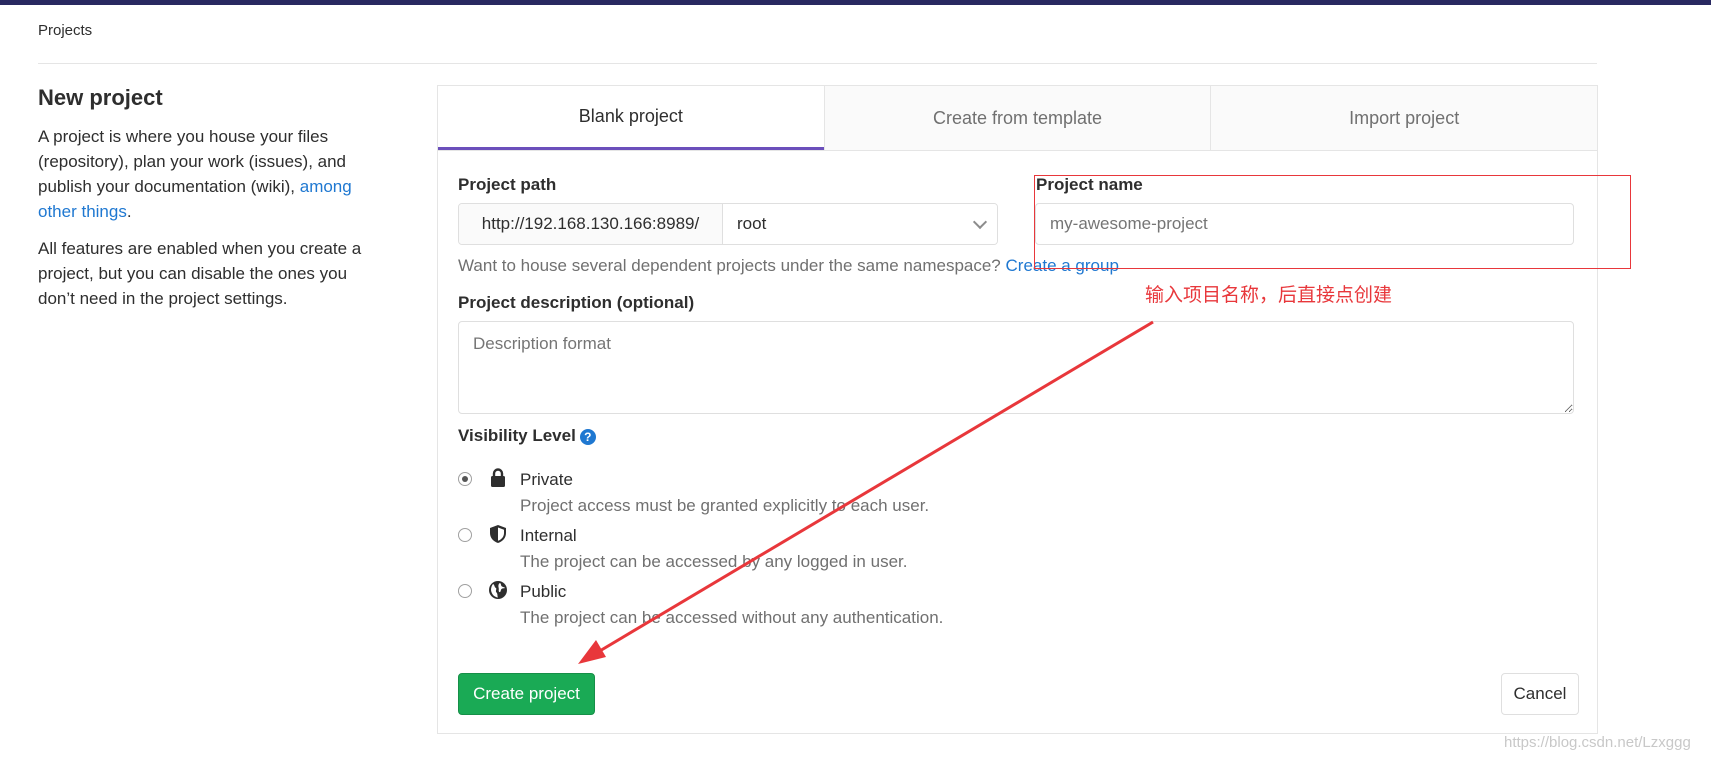  Describe the element at coordinates (1404, 118) in the screenshot. I see `tab-import-project: Import project` at that location.